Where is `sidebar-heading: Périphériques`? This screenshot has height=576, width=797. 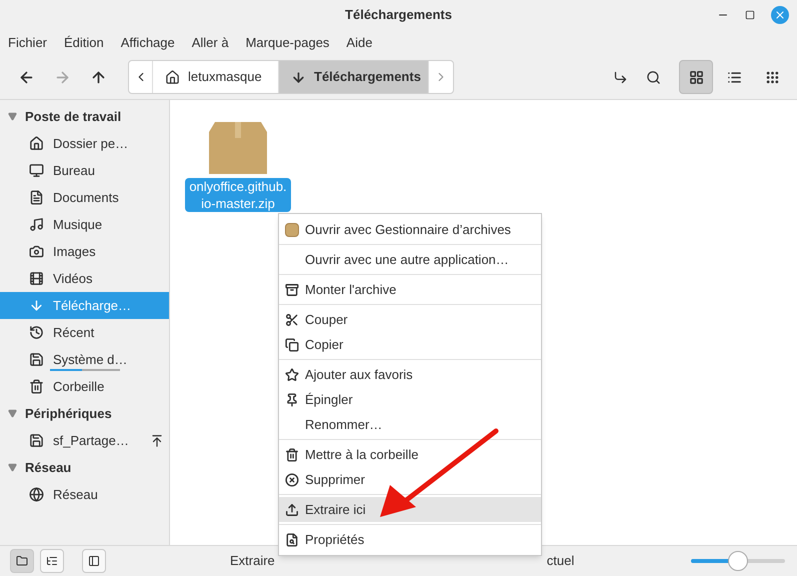
sidebar-heading: Périphériques is located at coordinates (68, 413).